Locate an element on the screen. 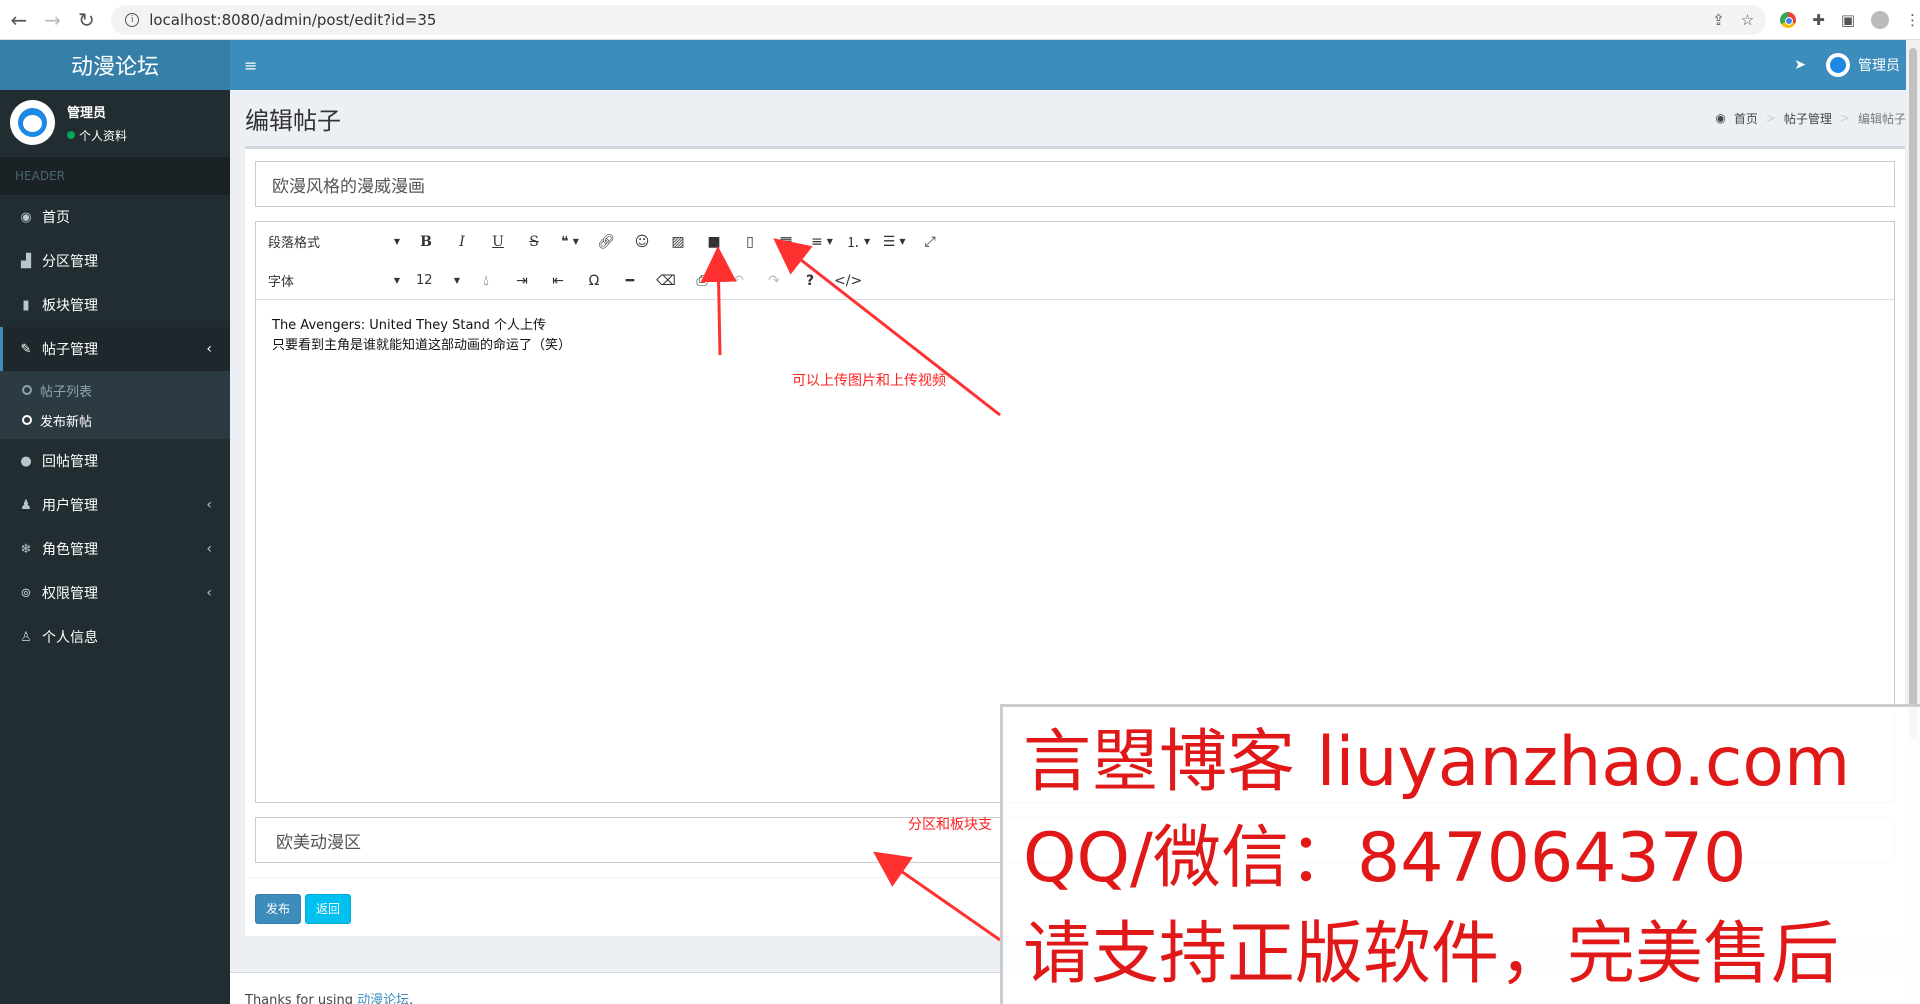 The height and width of the screenshot is (1004, 1920). unordered-list-button: ☰ ▼ is located at coordinates (894, 242).